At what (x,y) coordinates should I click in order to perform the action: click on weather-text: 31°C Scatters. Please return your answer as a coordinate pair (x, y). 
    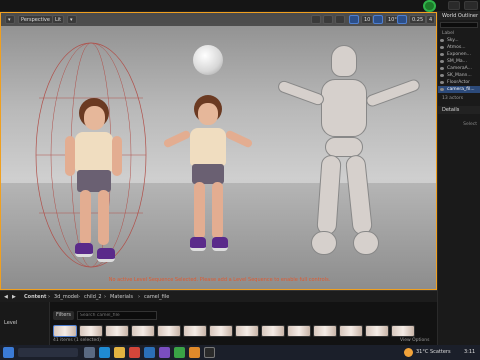
    Looking at the image, I should click on (433, 352).